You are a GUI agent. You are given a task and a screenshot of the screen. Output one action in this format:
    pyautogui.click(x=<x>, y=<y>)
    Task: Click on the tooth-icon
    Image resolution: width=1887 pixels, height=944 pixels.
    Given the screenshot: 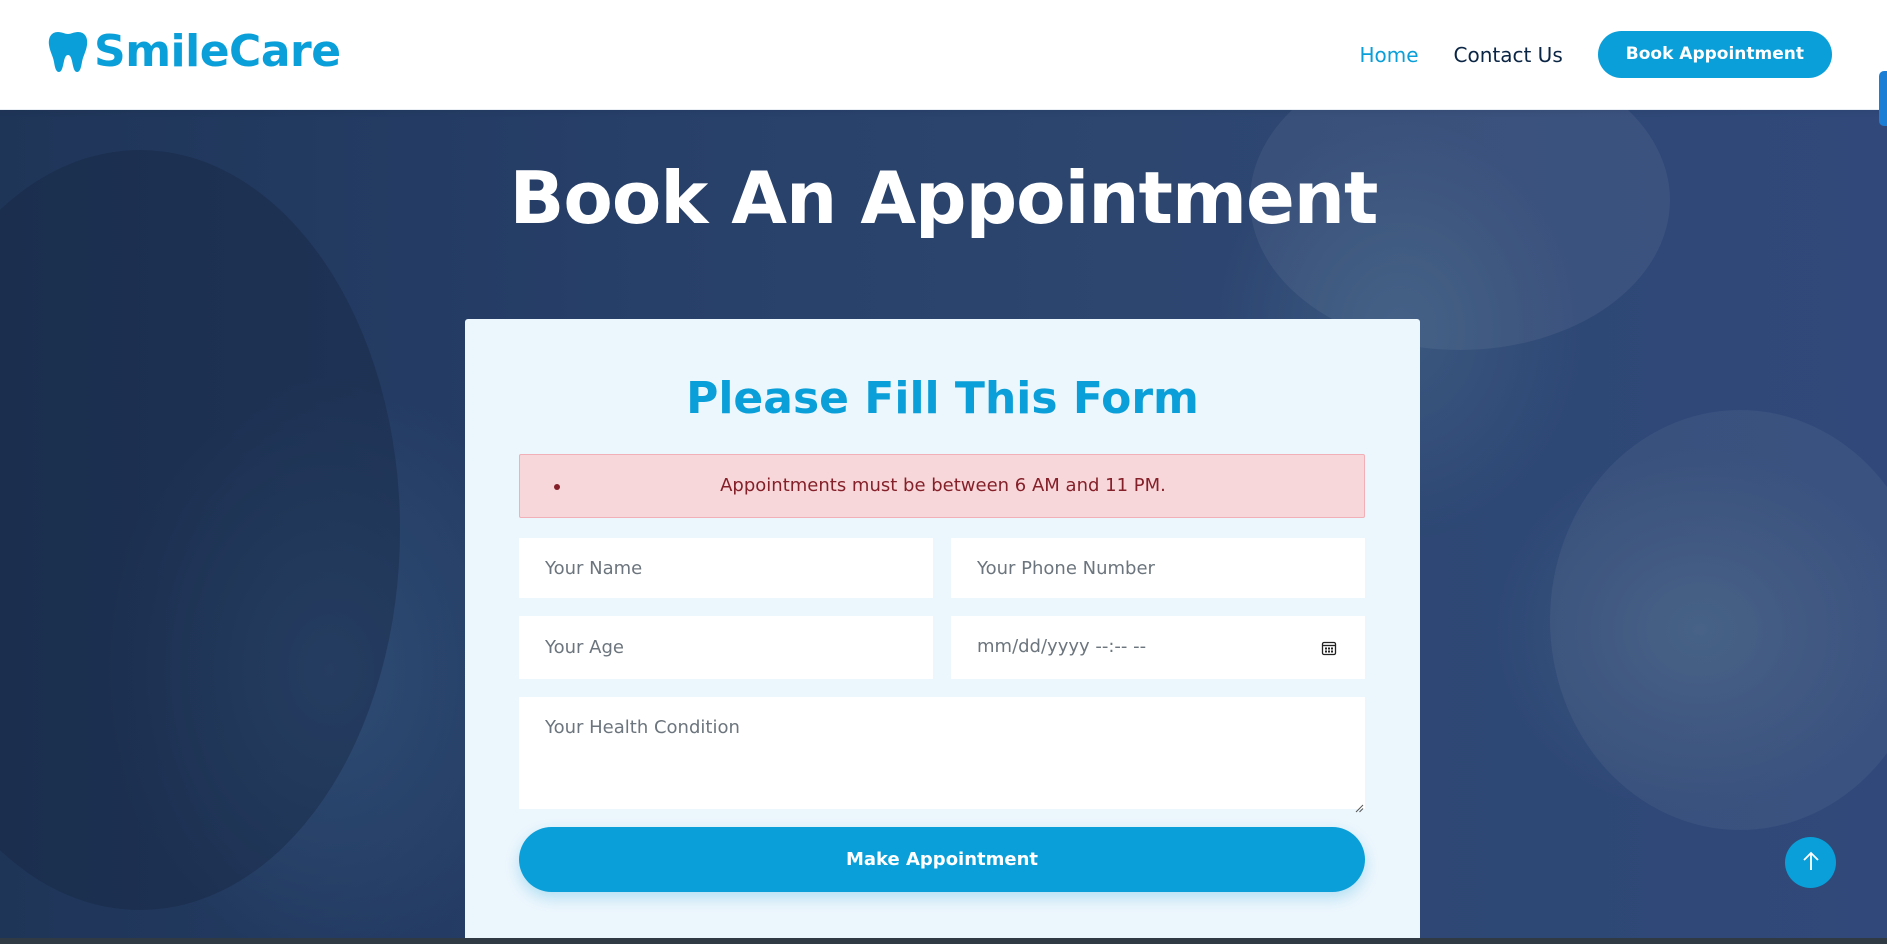 What is the action you would take?
    pyautogui.click(x=68, y=52)
    